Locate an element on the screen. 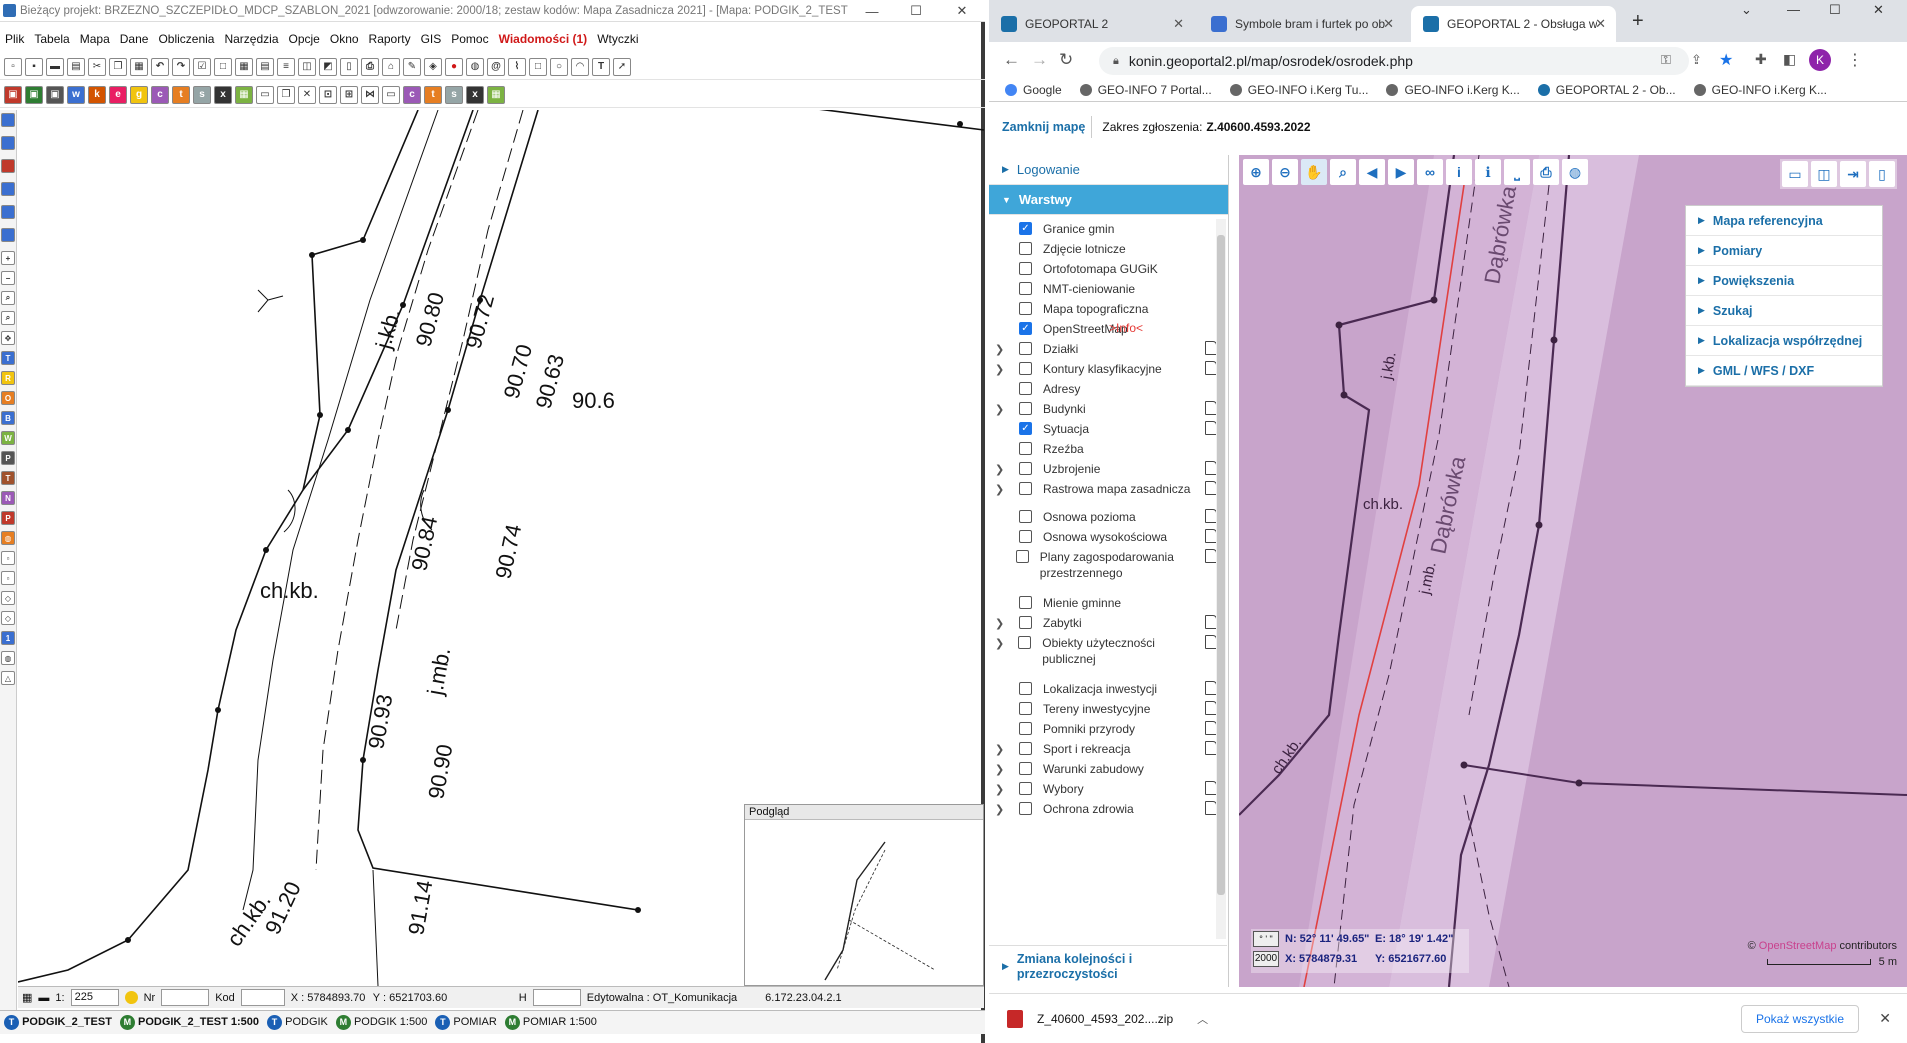 This screenshot has width=1907, height=1043. k-icon: k is located at coordinates (97, 94).